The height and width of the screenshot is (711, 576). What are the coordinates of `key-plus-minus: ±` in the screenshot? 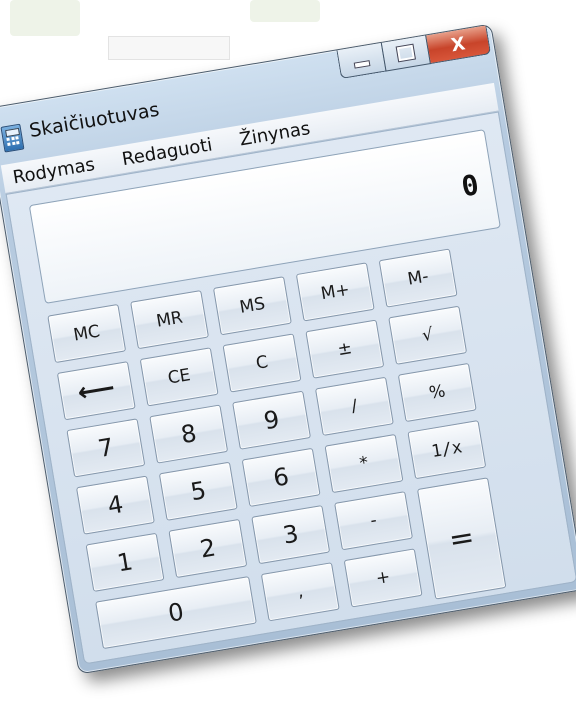 It's located at (345, 349).